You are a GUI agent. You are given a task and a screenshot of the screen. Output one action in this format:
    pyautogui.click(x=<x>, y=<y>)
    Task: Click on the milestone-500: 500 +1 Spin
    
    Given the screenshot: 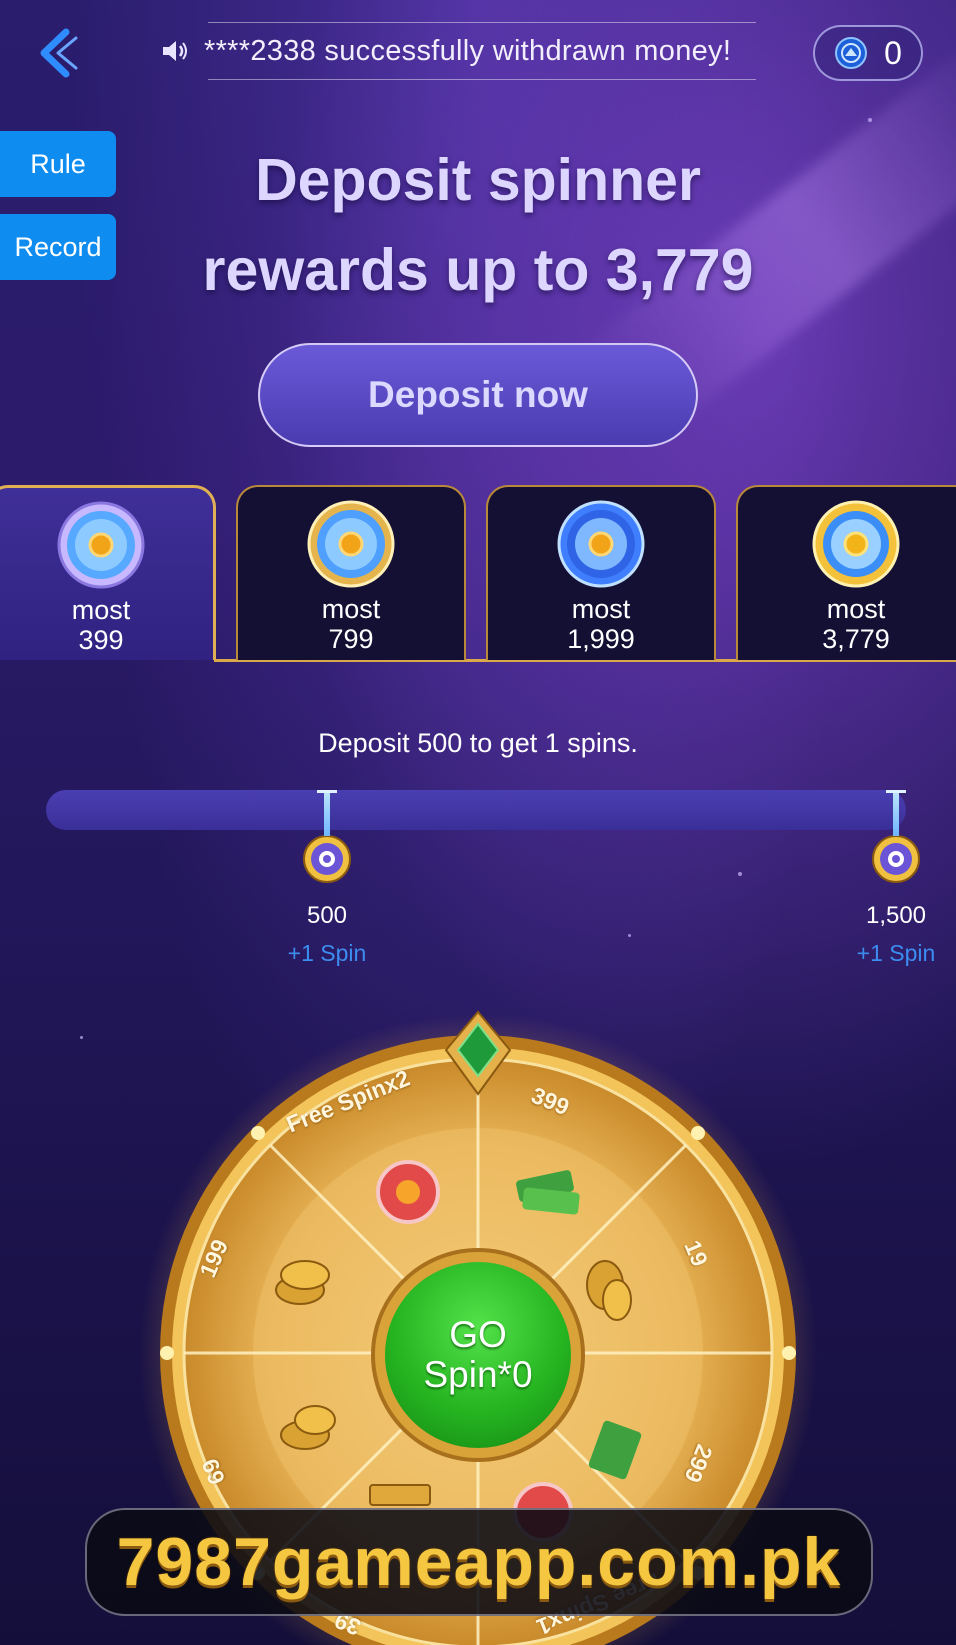 What is the action you would take?
    pyautogui.click(x=327, y=878)
    